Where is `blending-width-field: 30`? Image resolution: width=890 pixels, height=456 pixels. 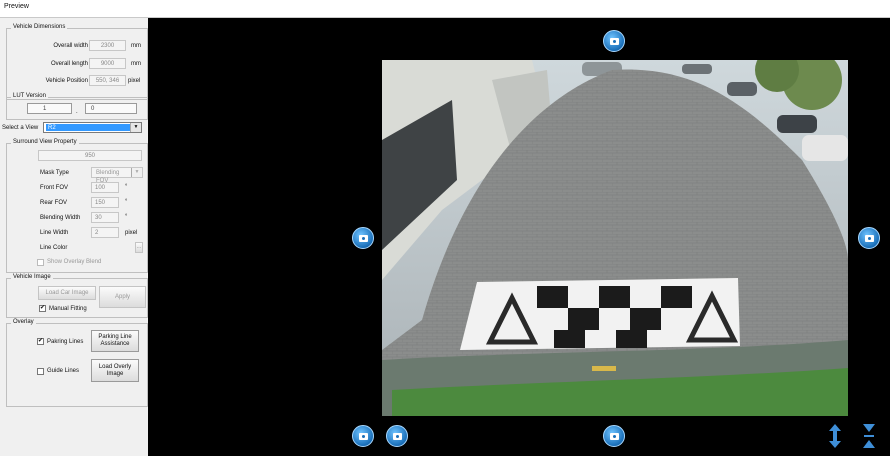
blending-width-field: 30 is located at coordinates (105, 217).